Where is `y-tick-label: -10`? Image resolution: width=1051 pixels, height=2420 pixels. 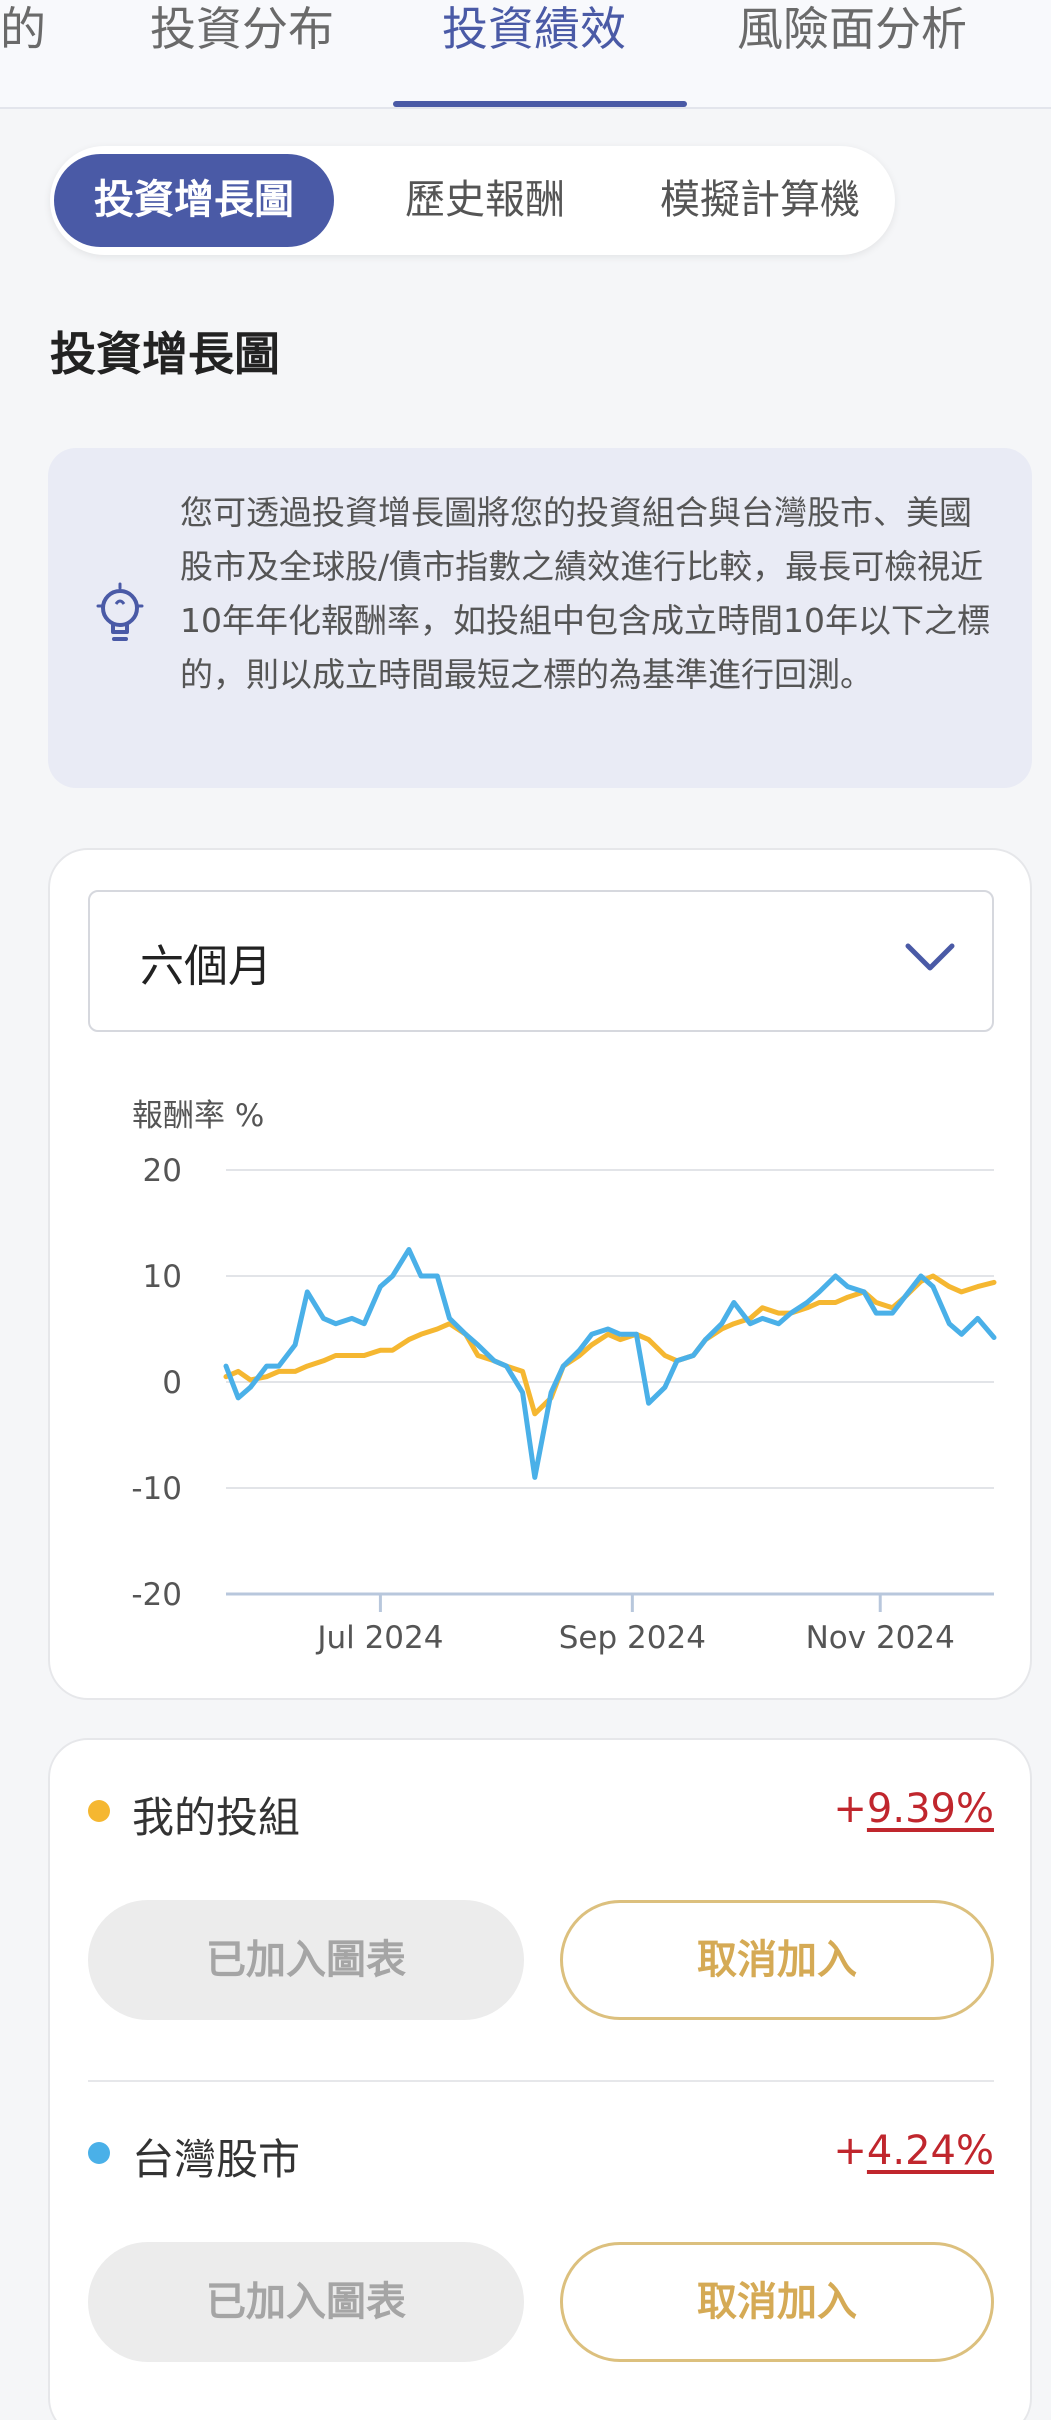
y-tick-label: -10 is located at coordinates (156, 1489).